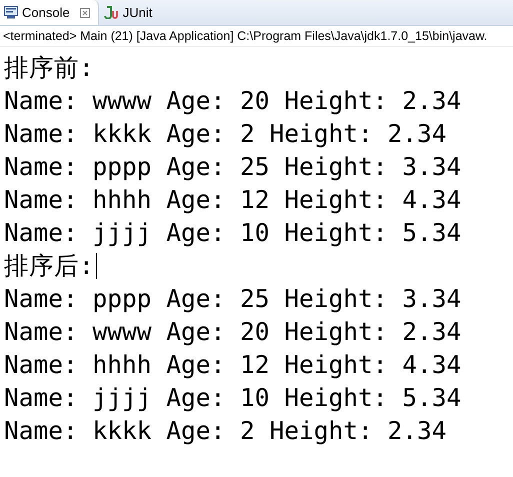 Image resolution: width=513 pixels, height=477 pixels. What do you see at coordinates (256, 36) in the screenshot?
I see `process-status: <terminated> Main (21) [Java Application] C:\Program Files\Java\jdk1.7.0_15\bin\javaw.` at bounding box center [256, 36].